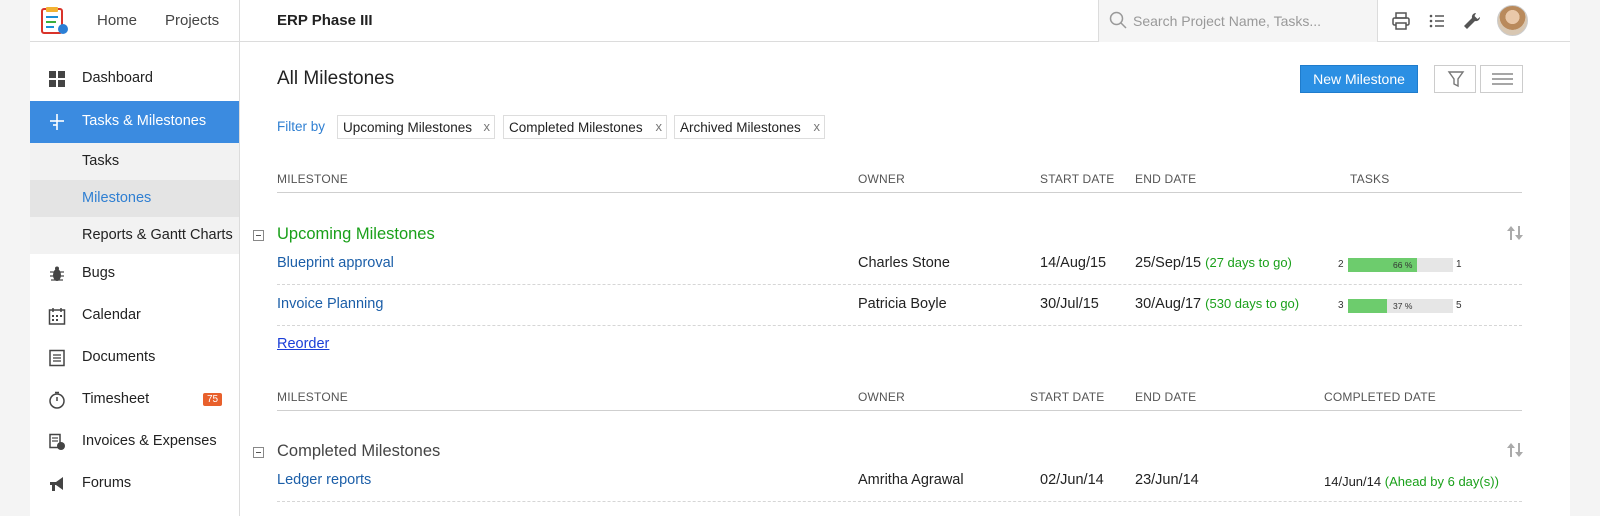  Describe the element at coordinates (335, 263) in the screenshot. I see `milestone-link: Blueprint approval` at that location.